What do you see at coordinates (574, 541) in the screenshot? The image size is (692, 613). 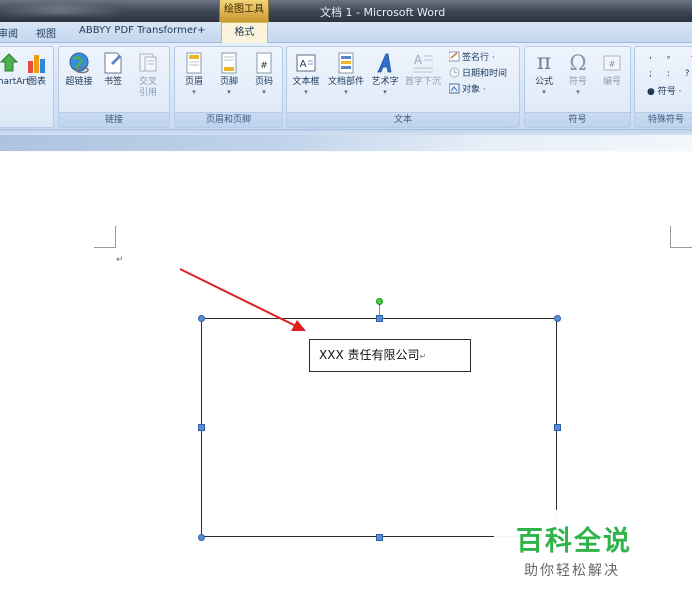 I see `watermark-title: 百科全说` at bounding box center [574, 541].